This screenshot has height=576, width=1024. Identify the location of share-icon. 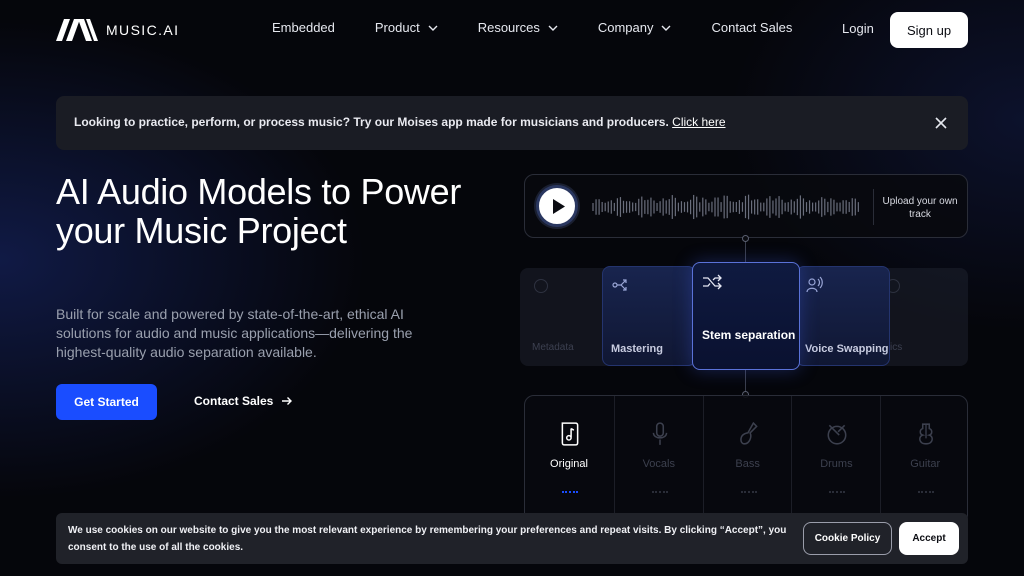
(619, 285).